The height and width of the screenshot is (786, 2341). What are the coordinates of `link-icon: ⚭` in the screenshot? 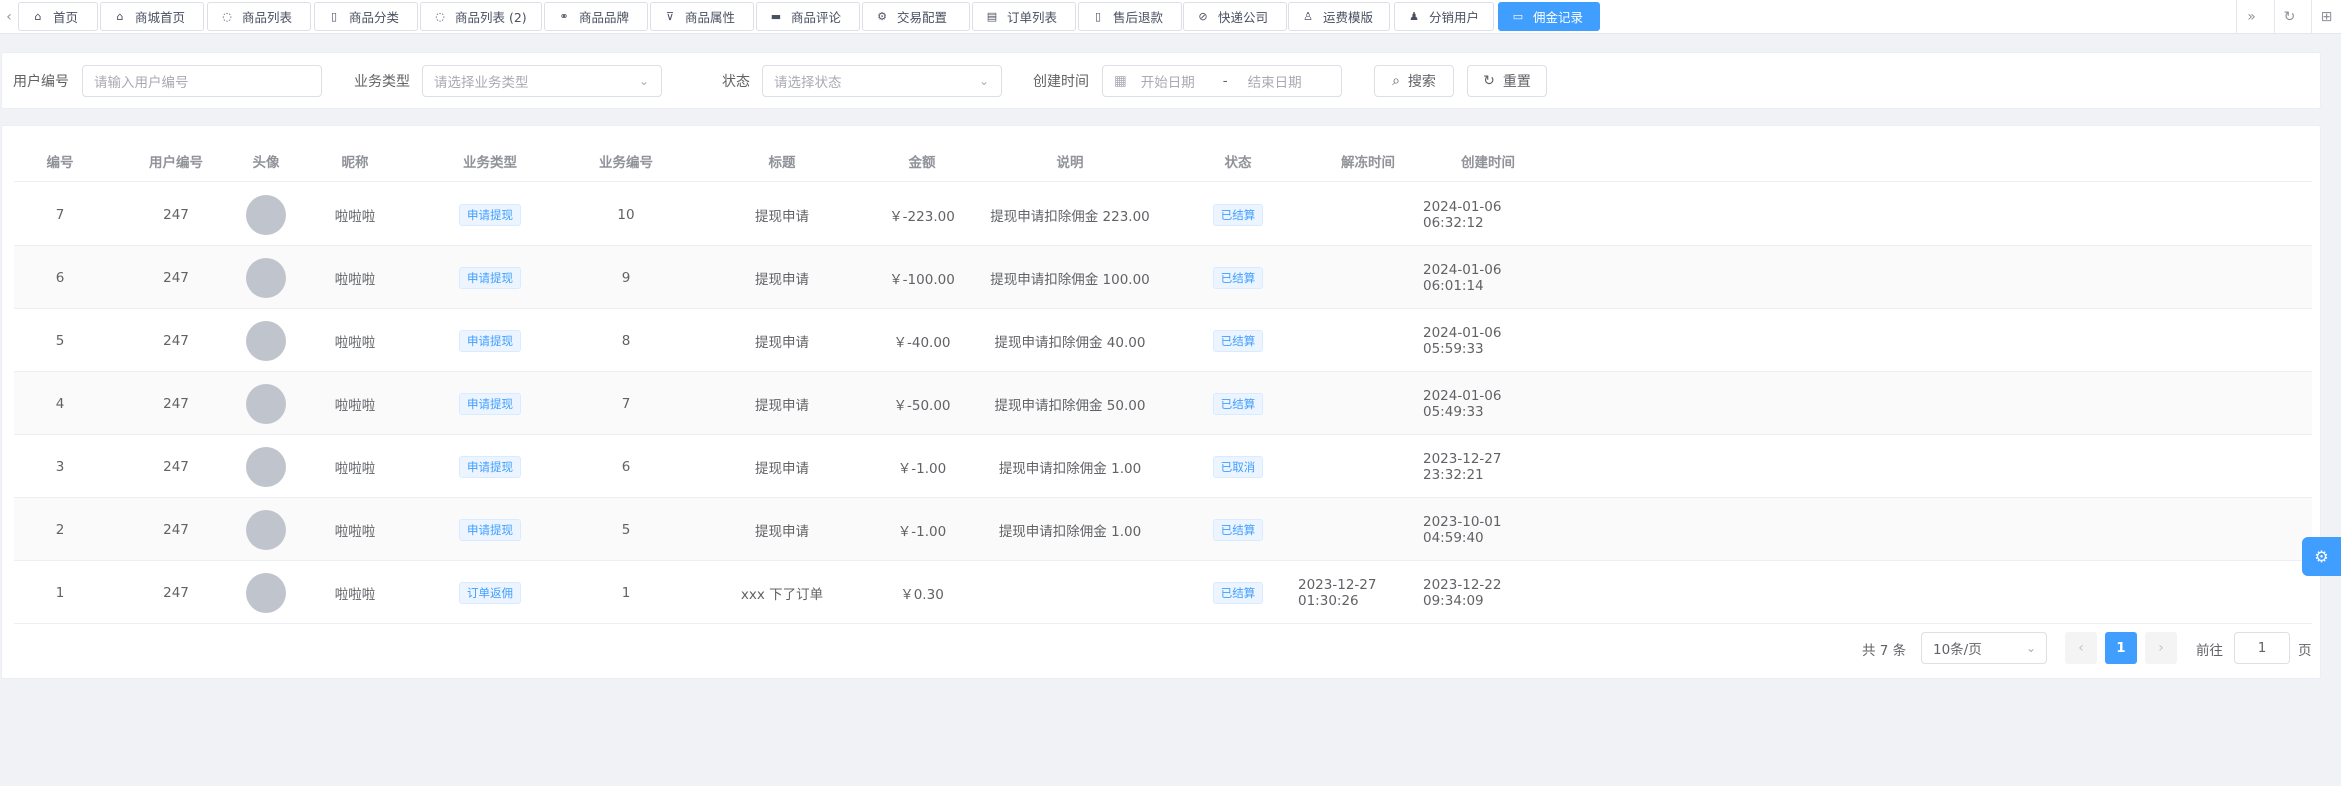 It's located at (564, 16).